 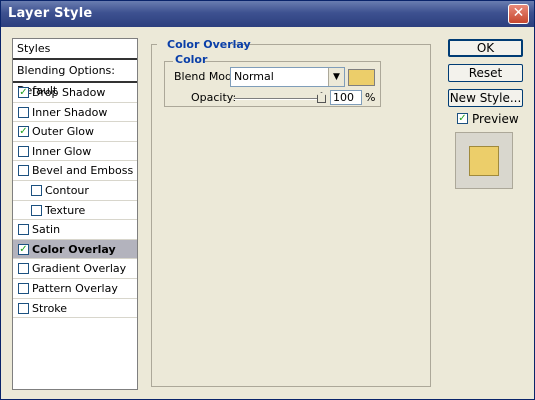 I want to click on effect-item-inner-shadow: Inner Shadow, so click(x=75, y=113).